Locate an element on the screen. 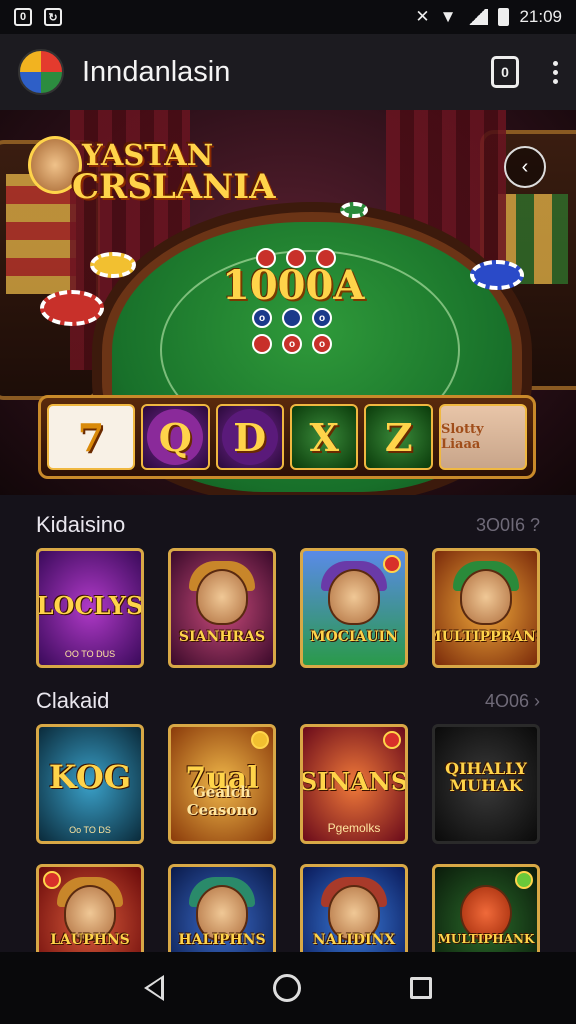 This screenshot has height=1024, width=576. game-tile: MULTIPPRANS is located at coordinates (486, 608).